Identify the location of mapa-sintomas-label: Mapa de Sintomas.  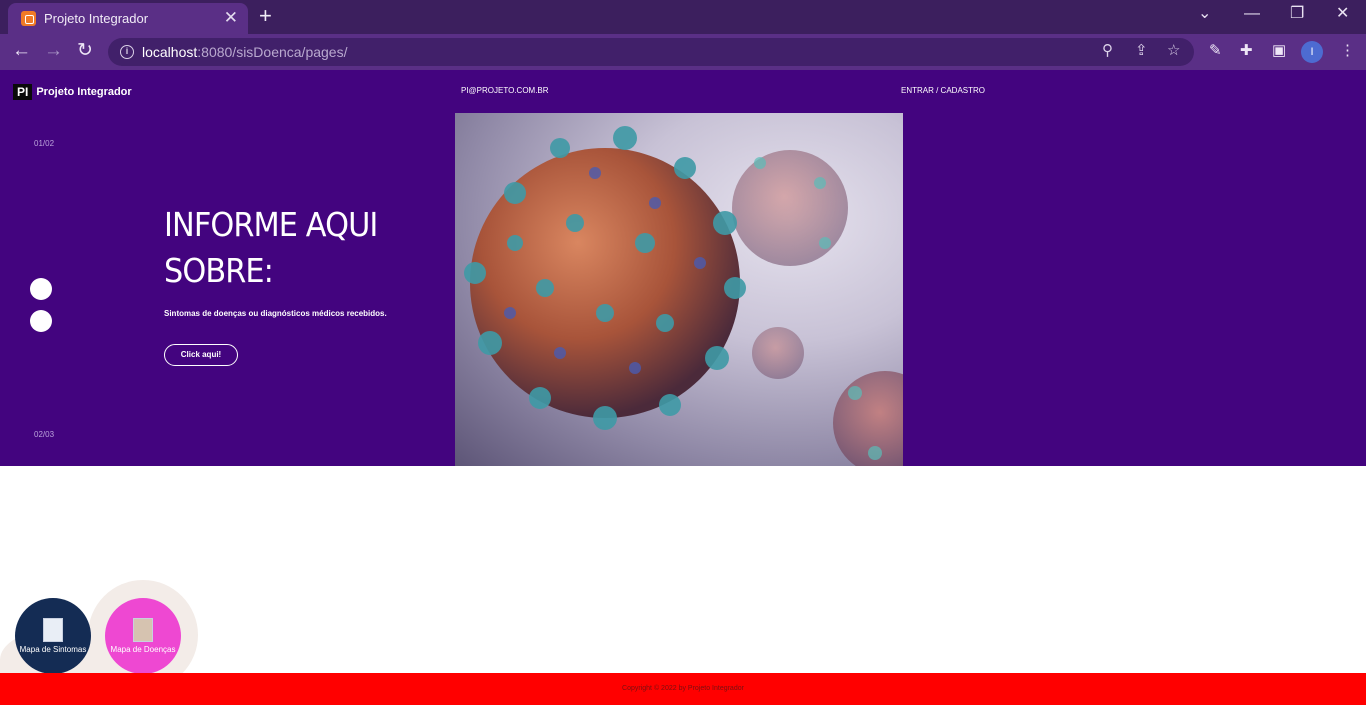
(53, 649).